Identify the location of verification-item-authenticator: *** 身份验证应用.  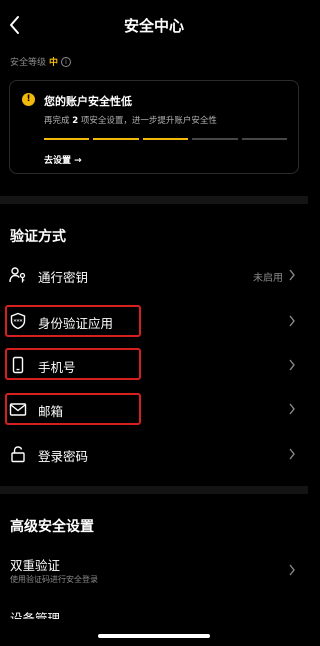
(154, 321).